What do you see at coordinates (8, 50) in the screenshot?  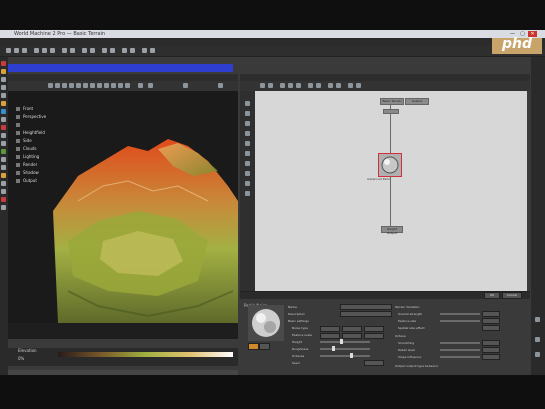 I see `new-file-icon` at bounding box center [8, 50].